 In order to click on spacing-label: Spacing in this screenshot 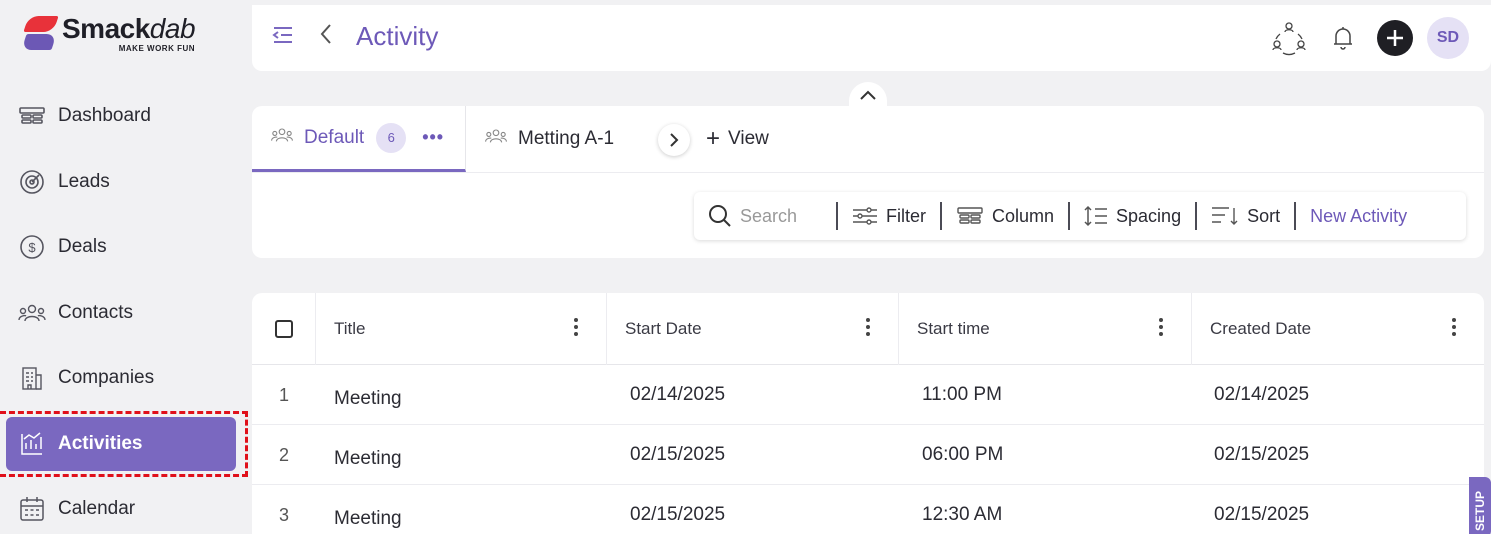, I will do `click(1149, 215)`.